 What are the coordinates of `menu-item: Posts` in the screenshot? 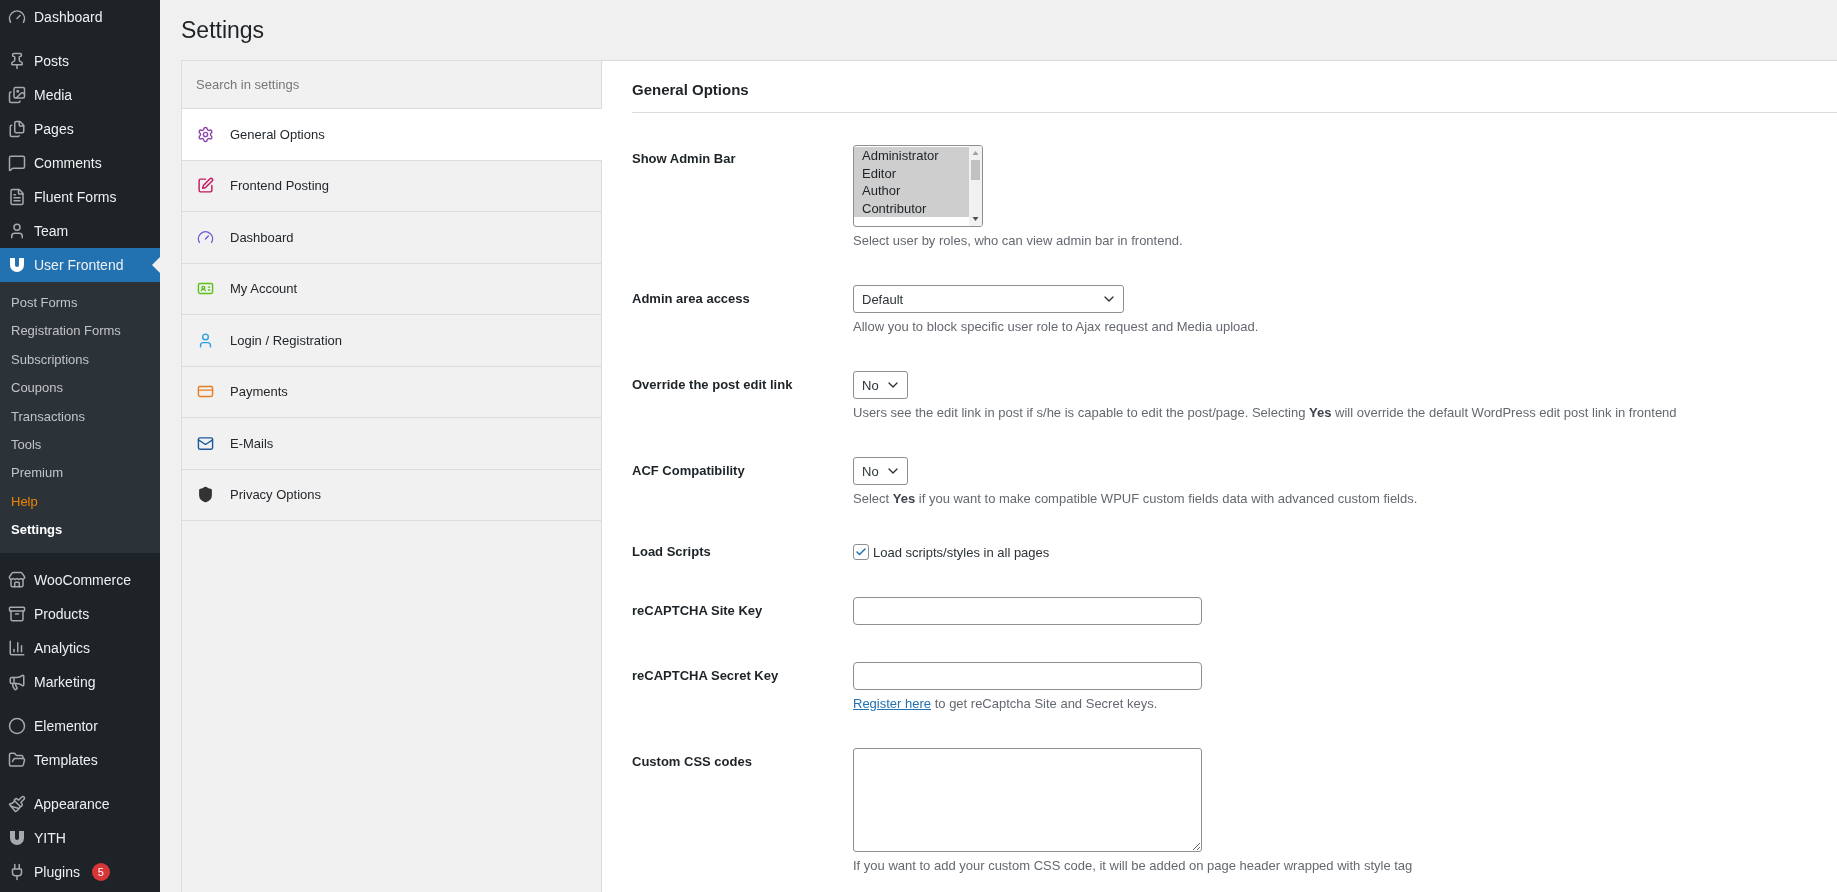 It's located at (80, 61).